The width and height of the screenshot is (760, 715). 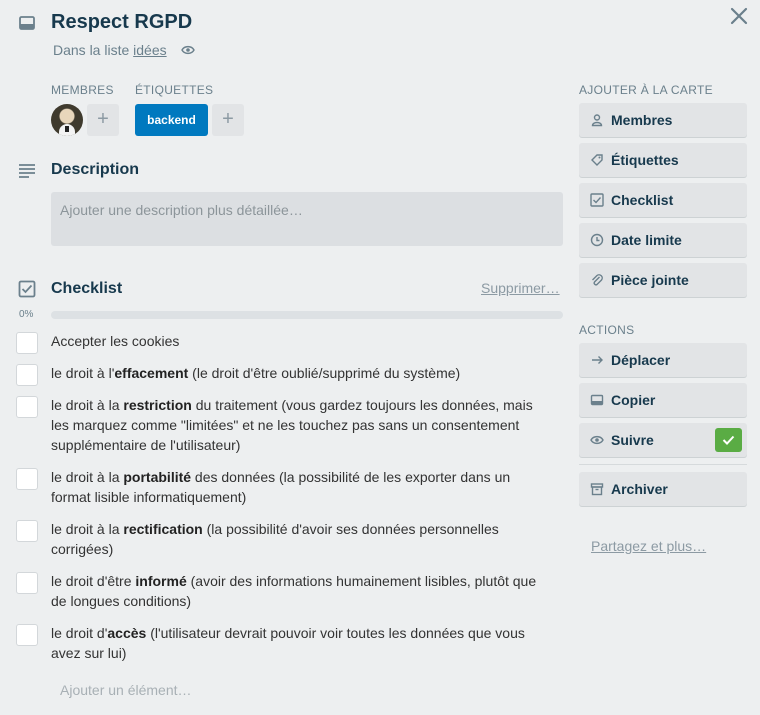 I want to click on attachment-button: Pièce jointe, so click(x=663, y=280).